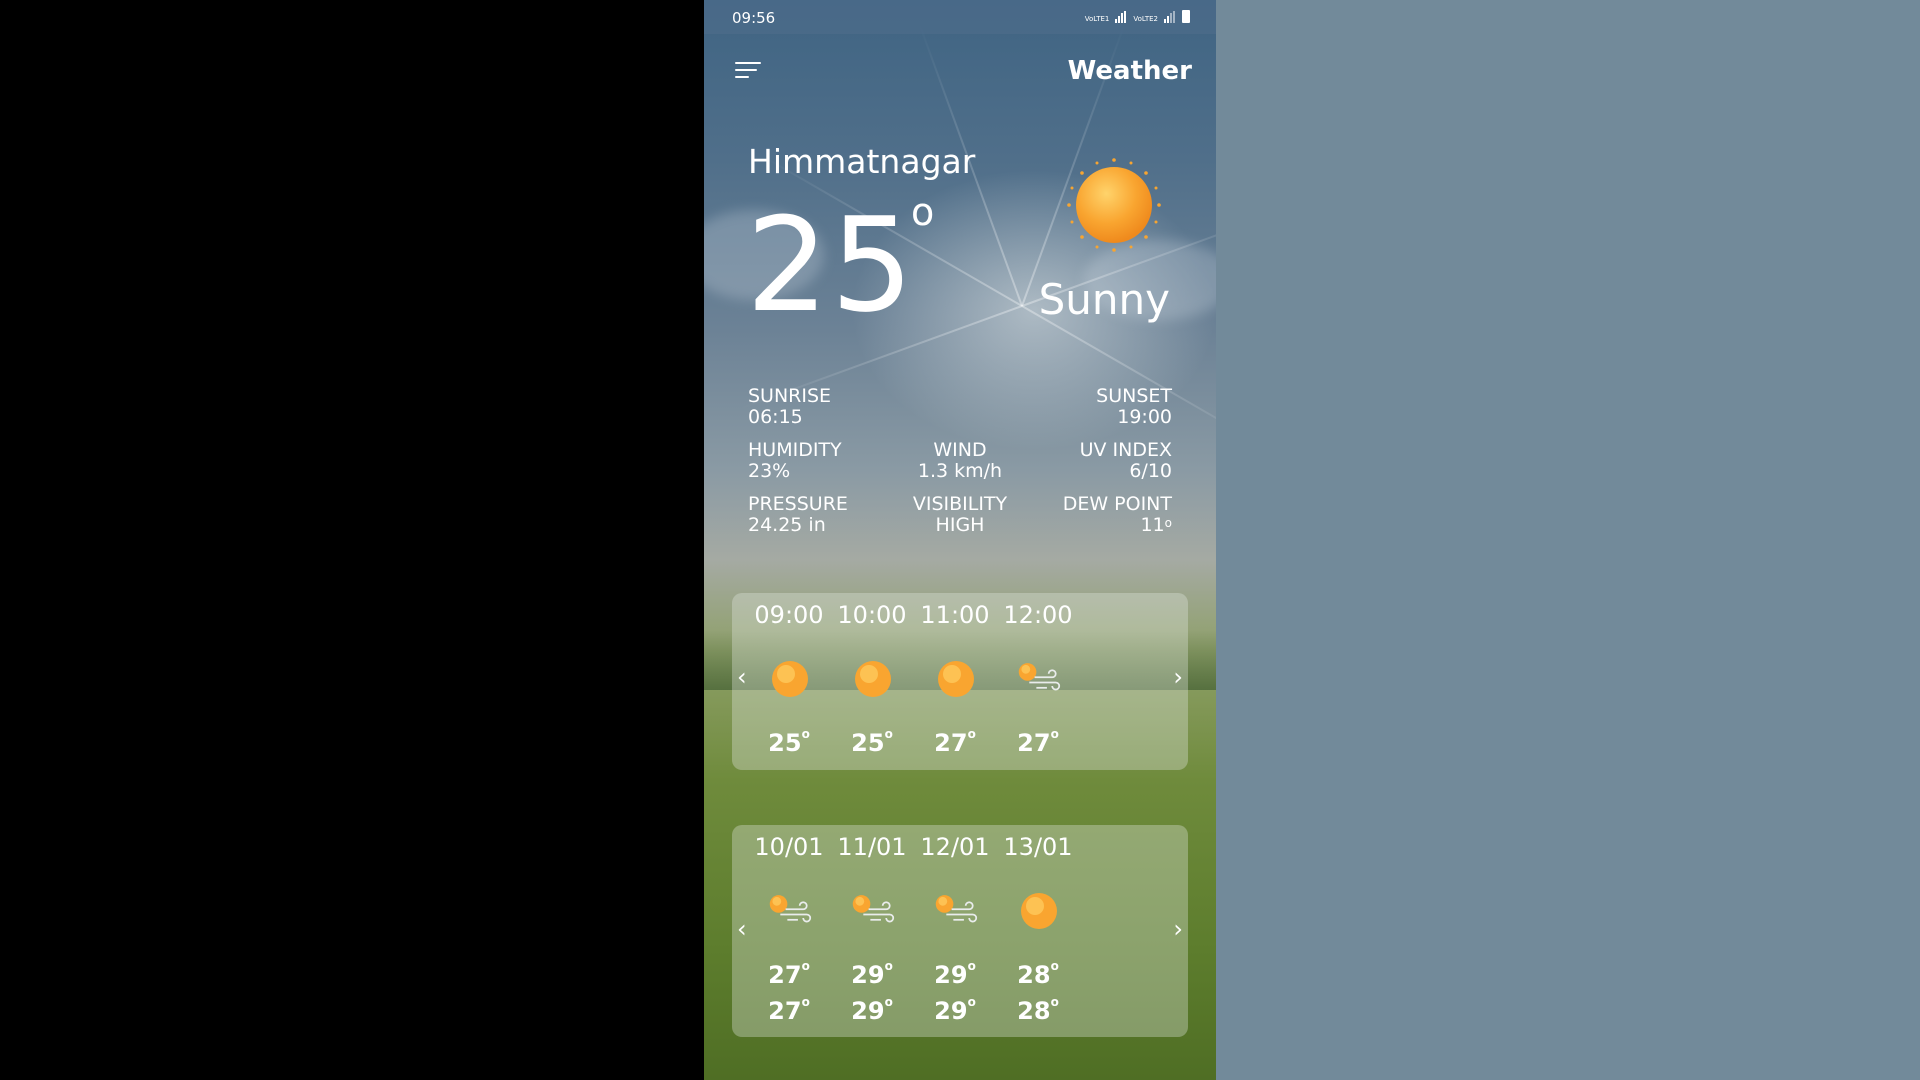 This screenshot has height=1080, width=1920. I want to click on sunset-label: SUNSET, so click(1134, 396).